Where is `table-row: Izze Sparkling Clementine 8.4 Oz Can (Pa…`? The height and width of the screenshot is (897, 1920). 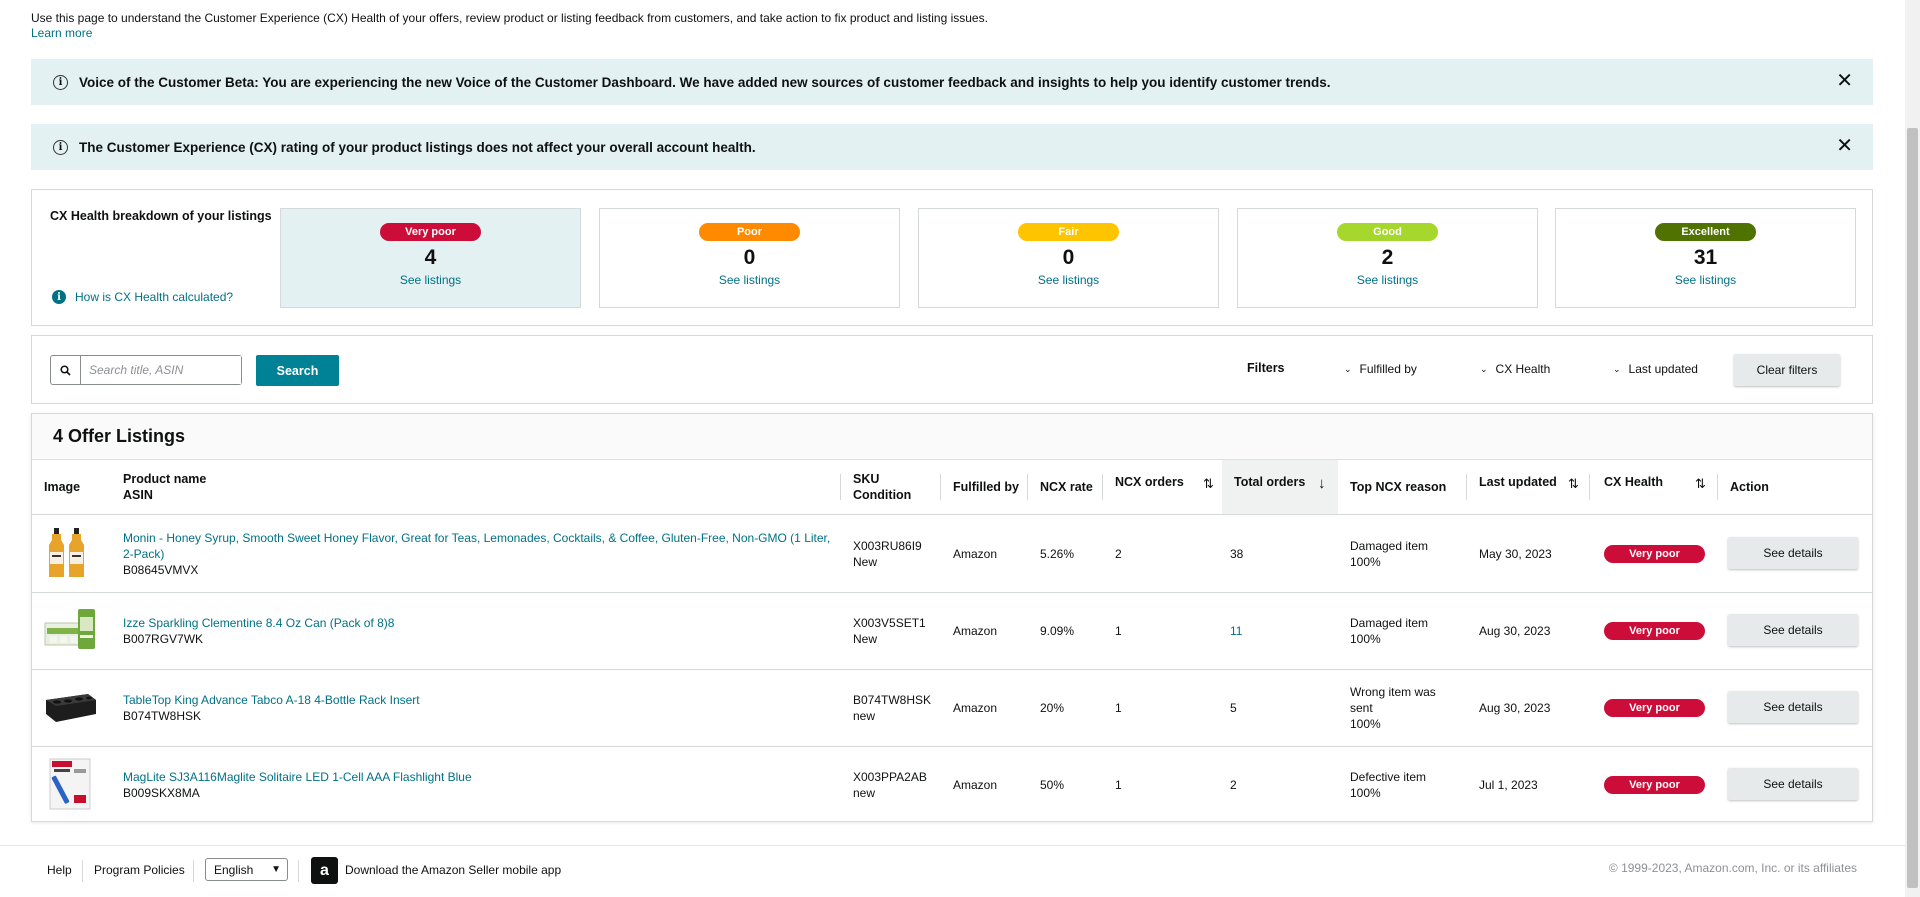
table-row: Izze Sparkling Clementine 8.4 Oz Can (Pa… is located at coordinates (952, 631).